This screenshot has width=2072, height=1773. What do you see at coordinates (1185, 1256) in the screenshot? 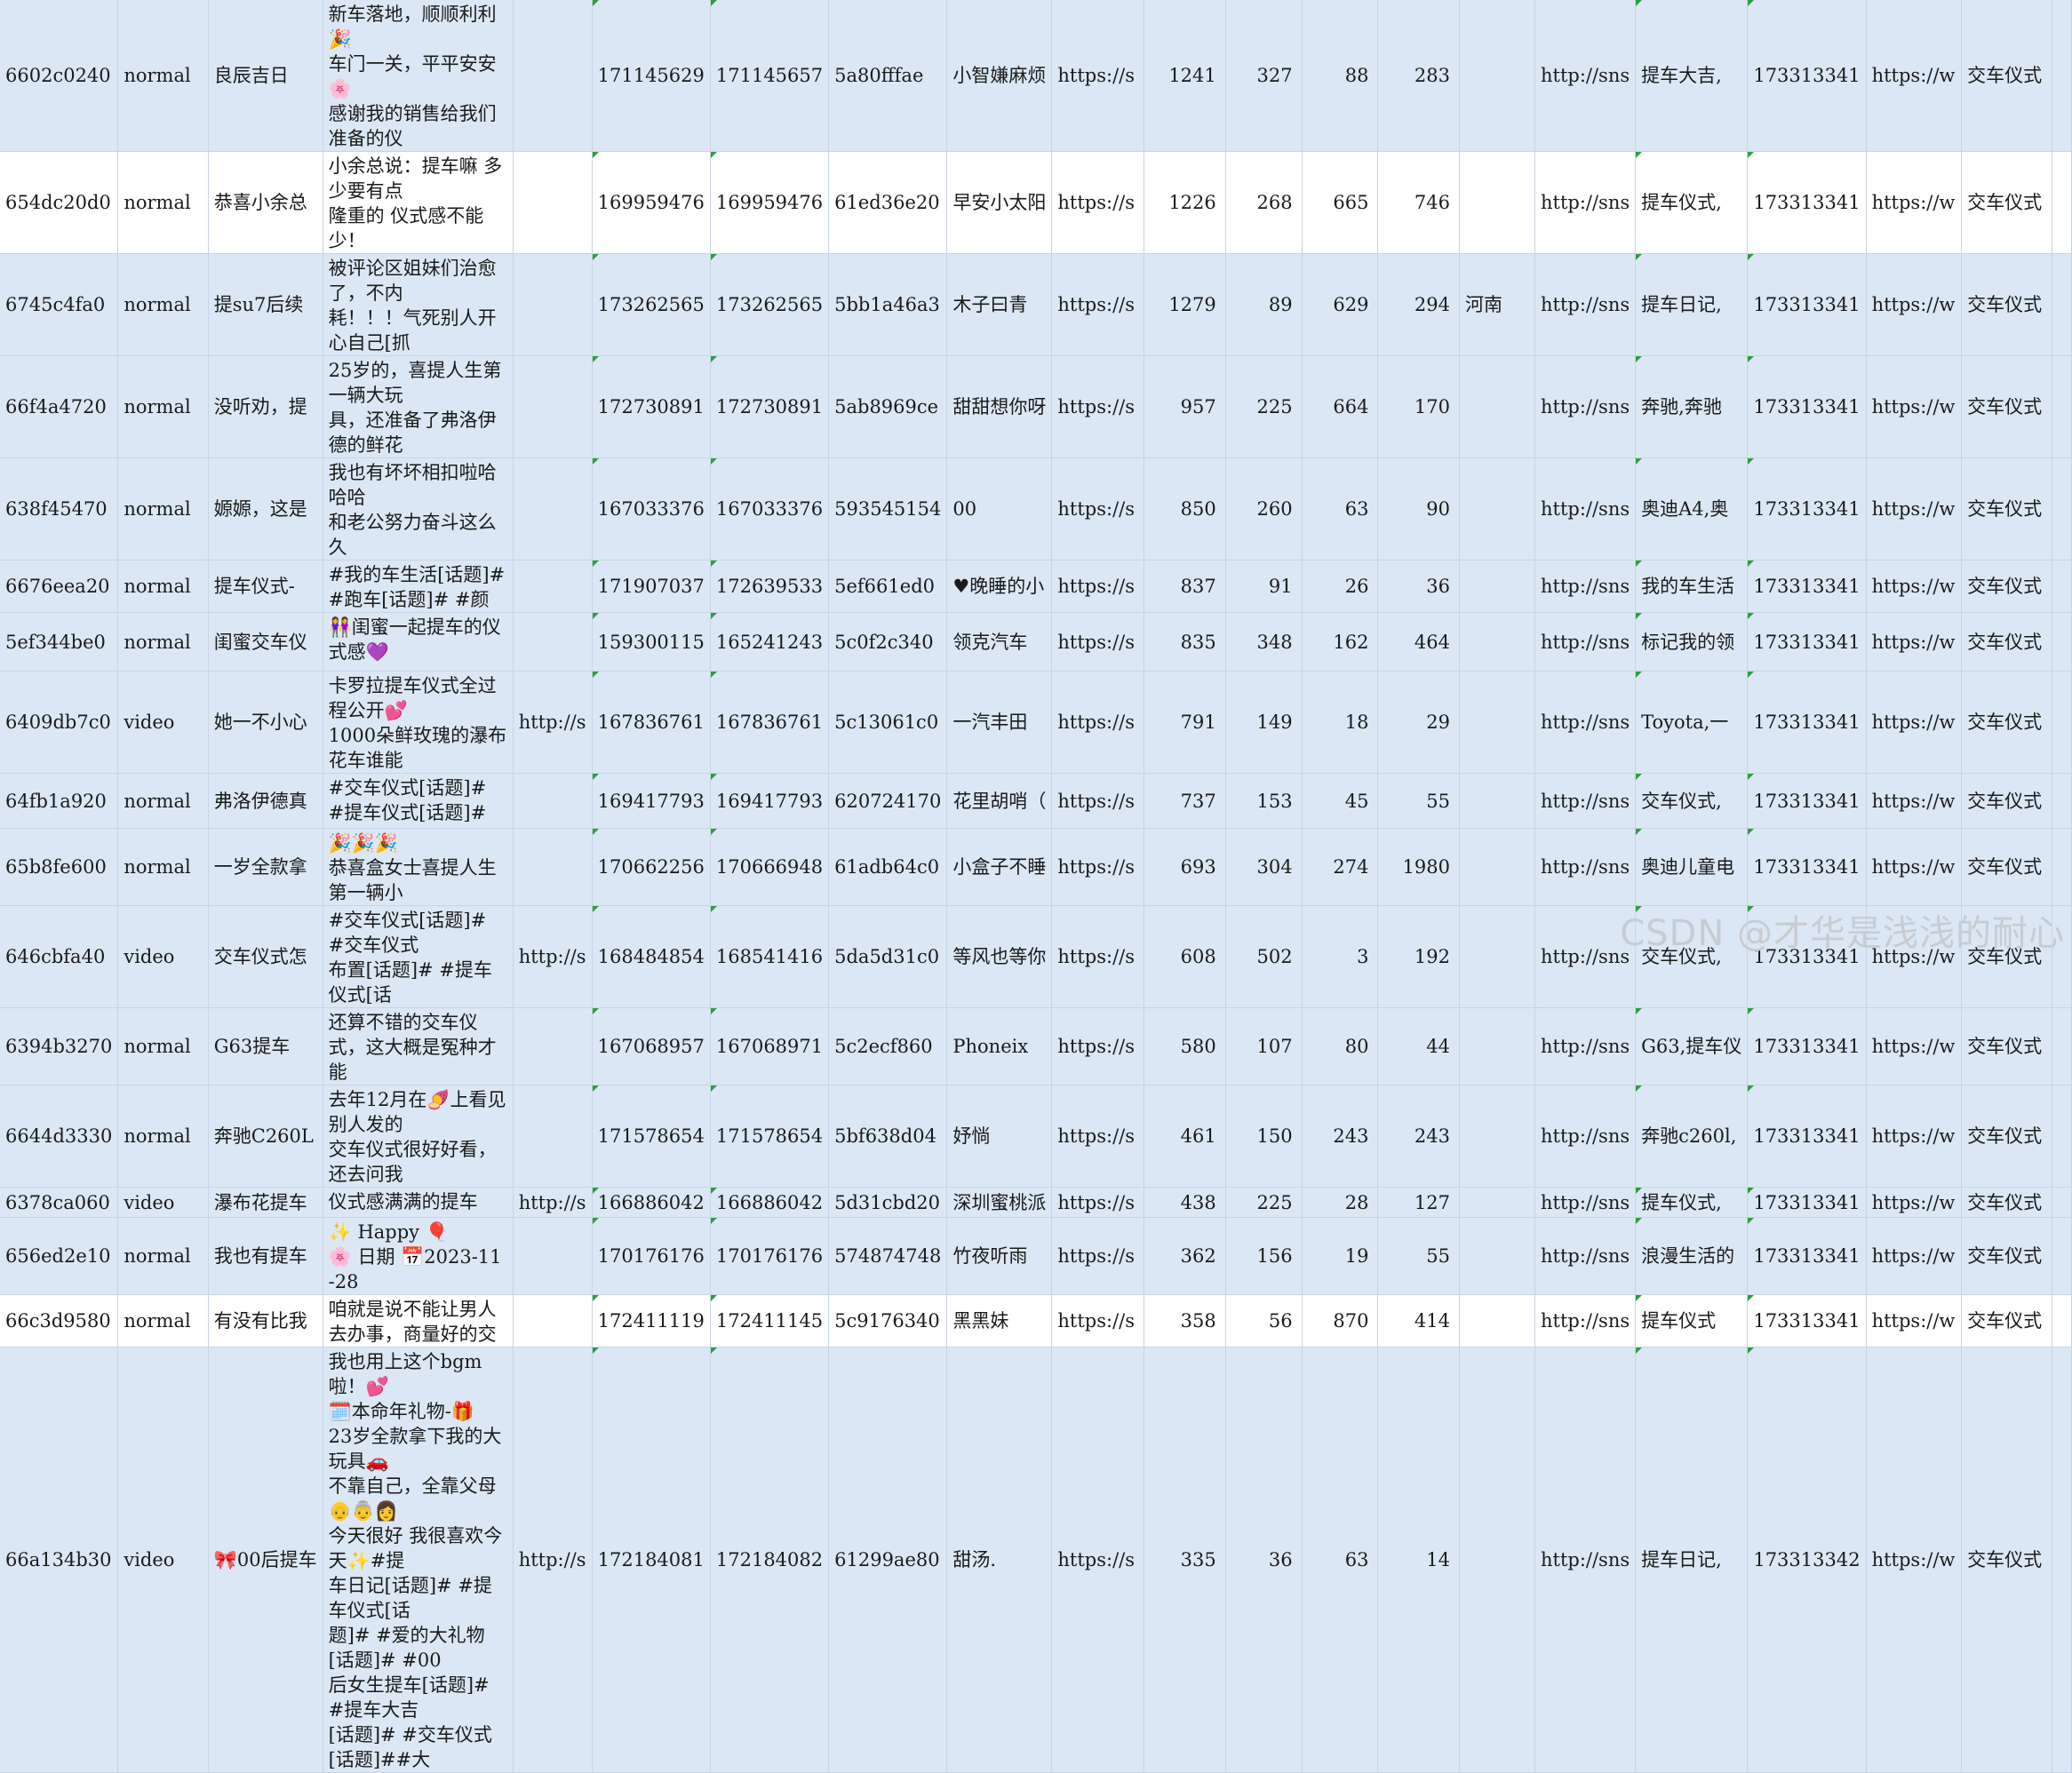
I see `cell-likes: 362` at bounding box center [1185, 1256].